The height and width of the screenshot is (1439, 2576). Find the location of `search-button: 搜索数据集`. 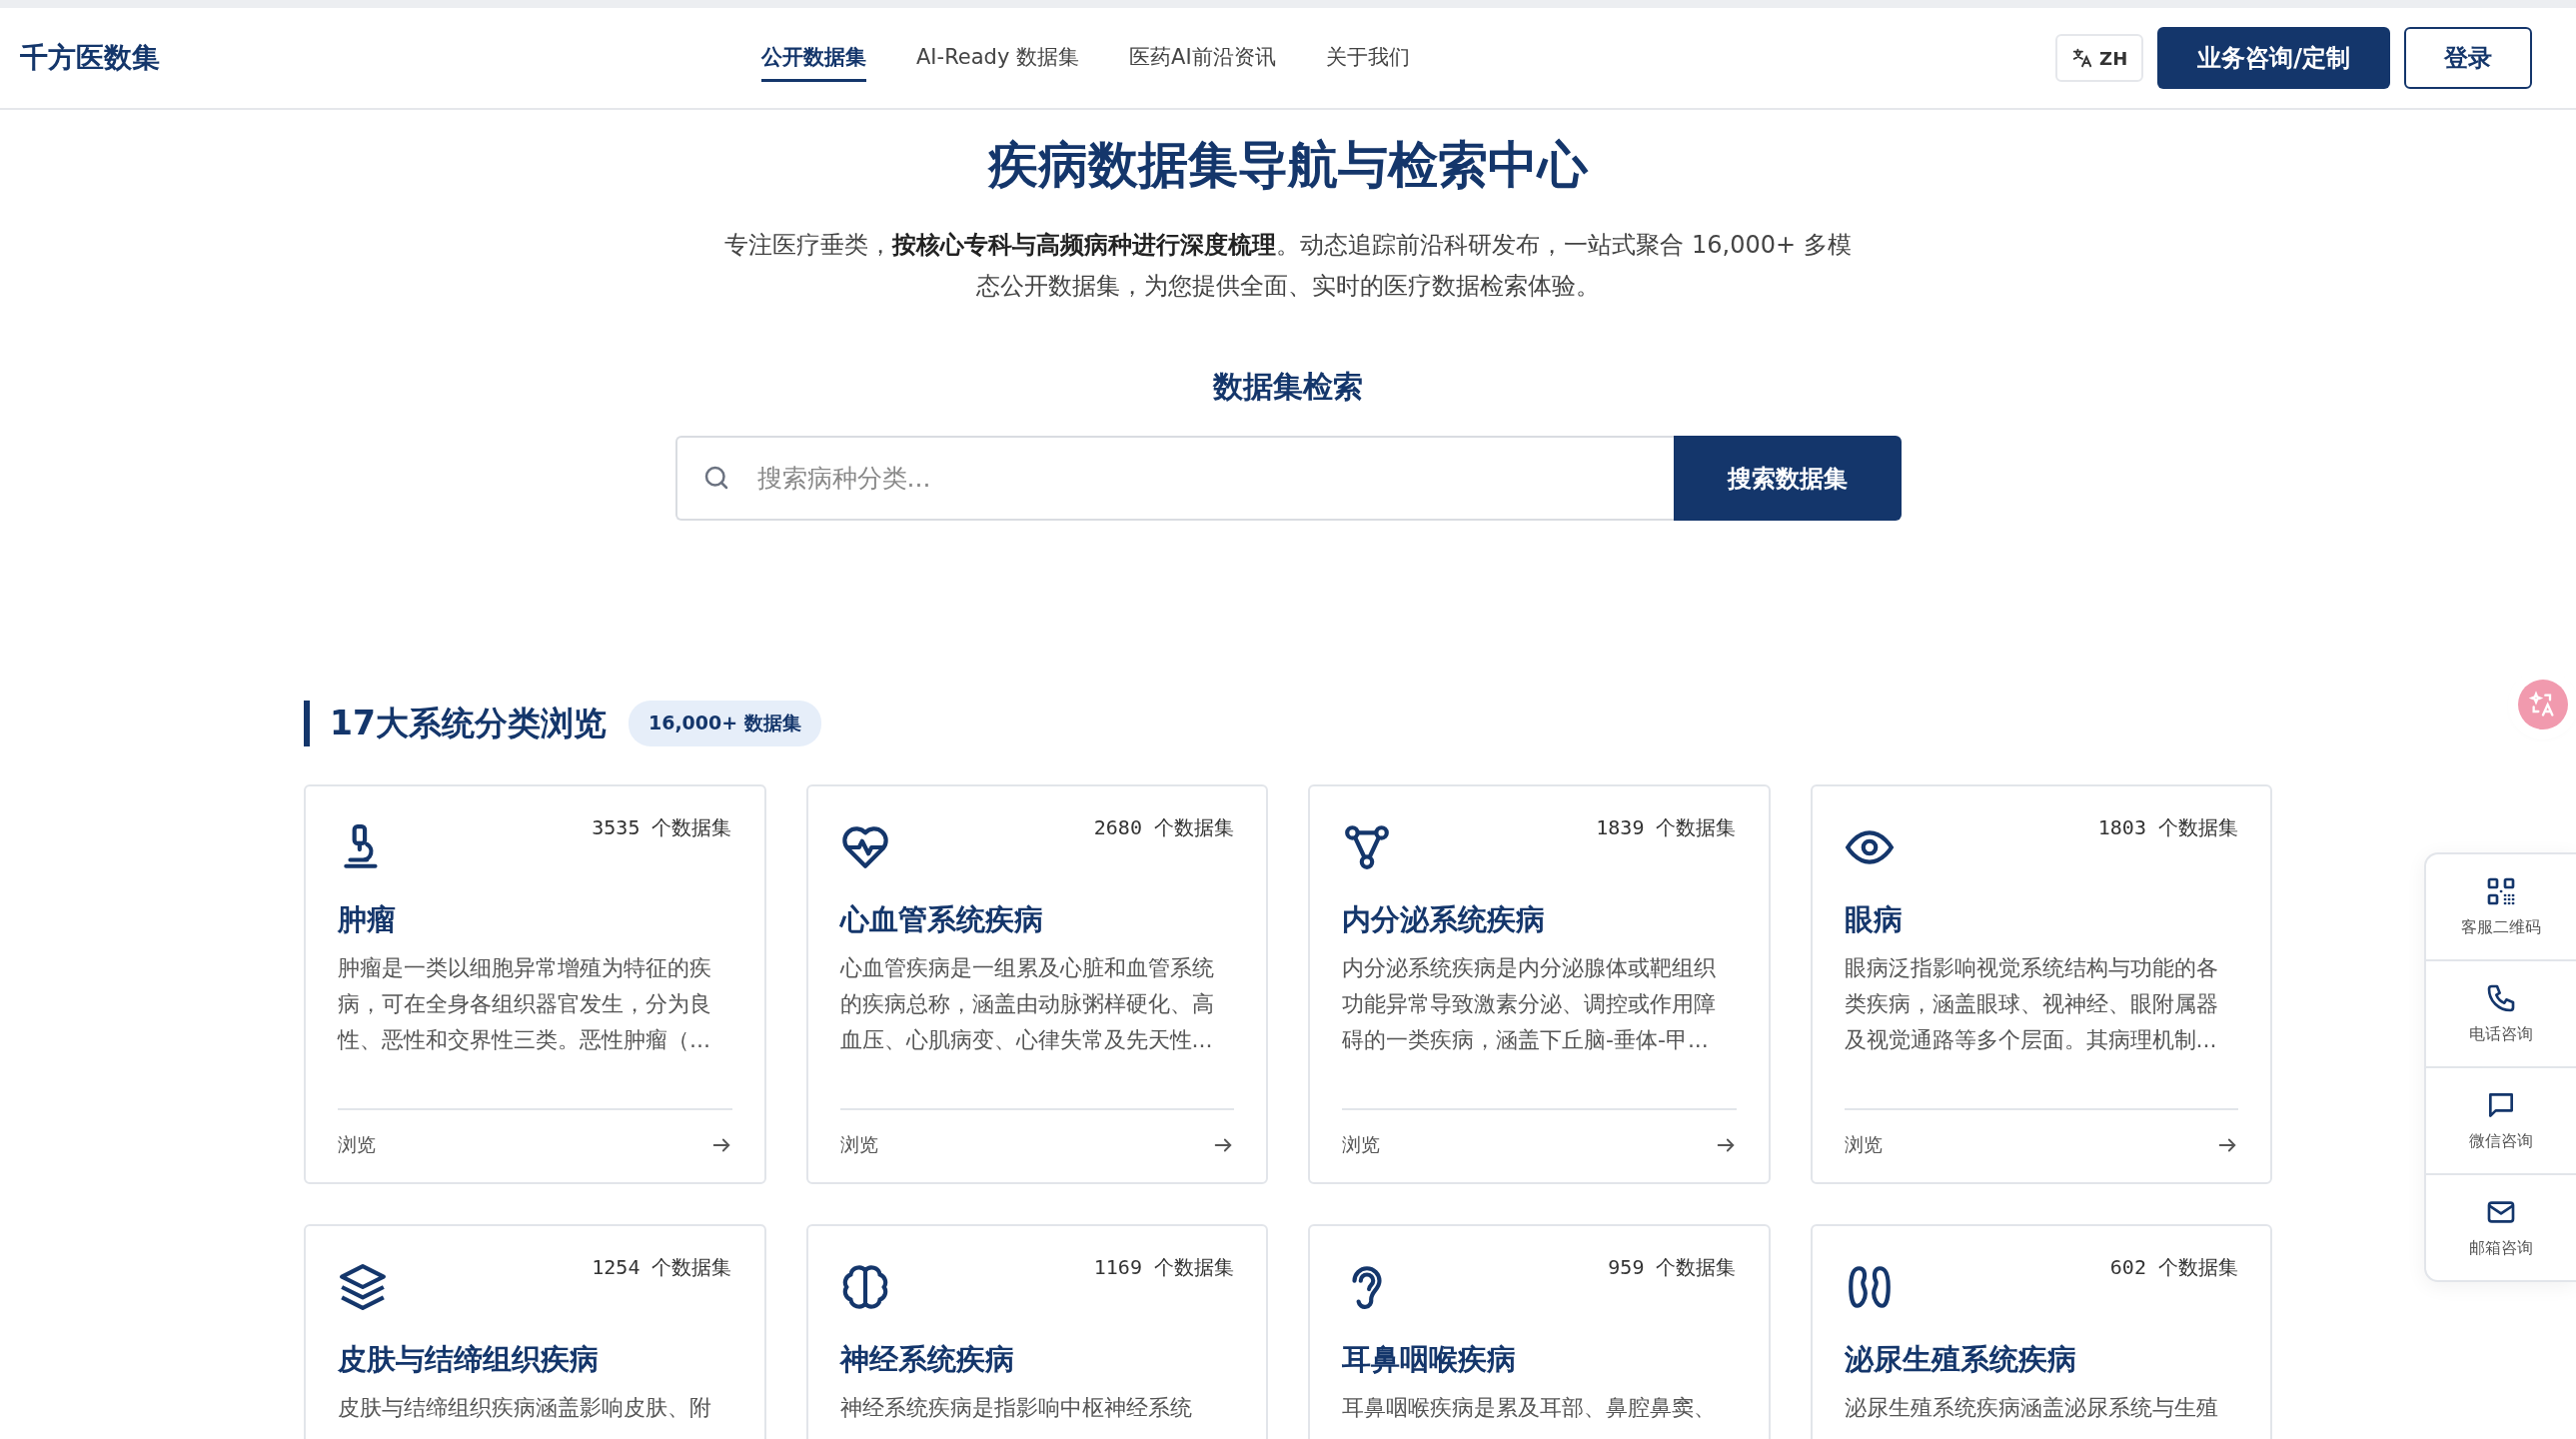

search-button: 搜索数据集 is located at coordinates (1787, 478).